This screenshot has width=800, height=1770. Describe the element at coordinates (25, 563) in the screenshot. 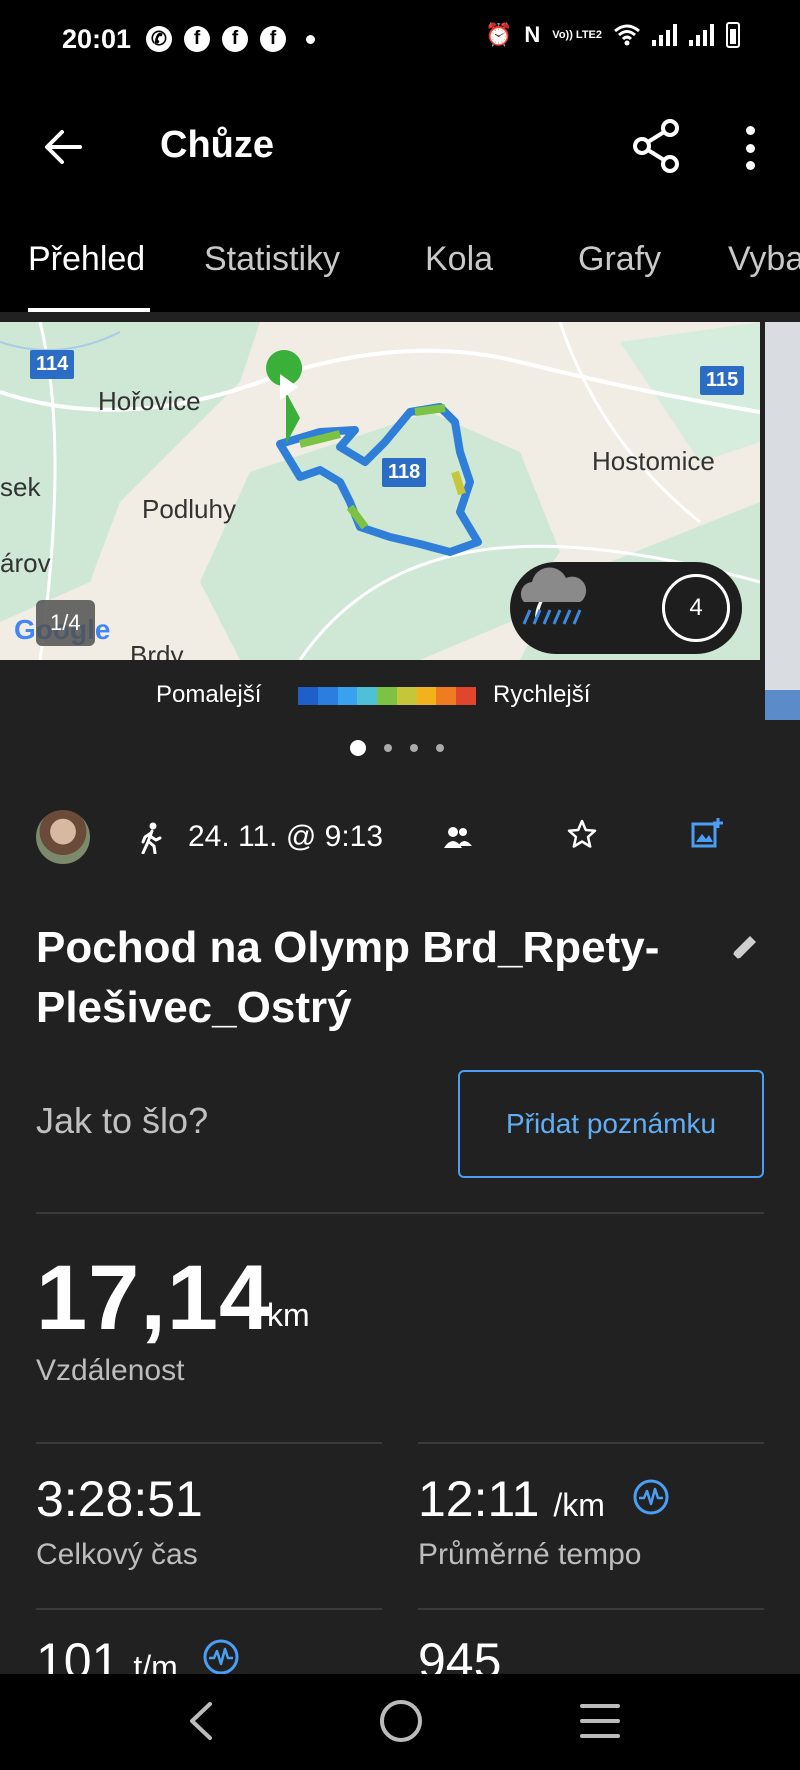

I see `map-place-arov: árov` at that location.